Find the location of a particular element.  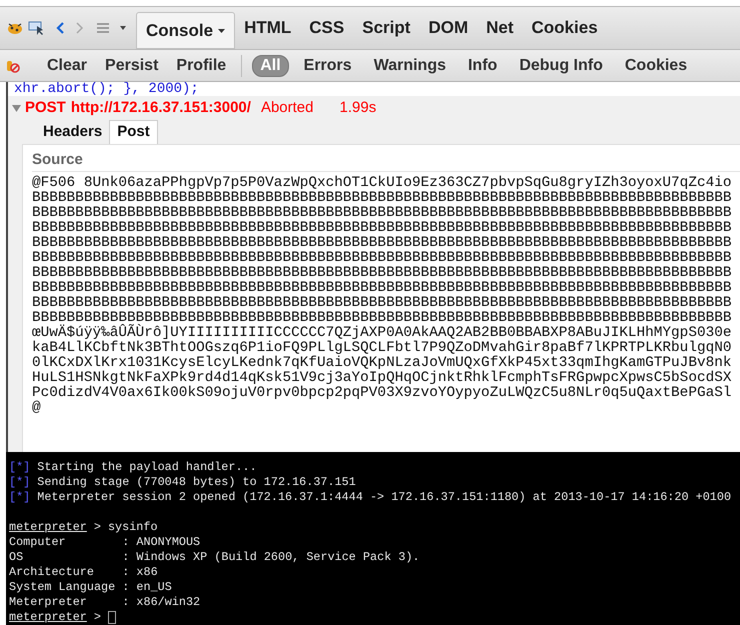

request-tab: Post is located at coordinates (133, 132).